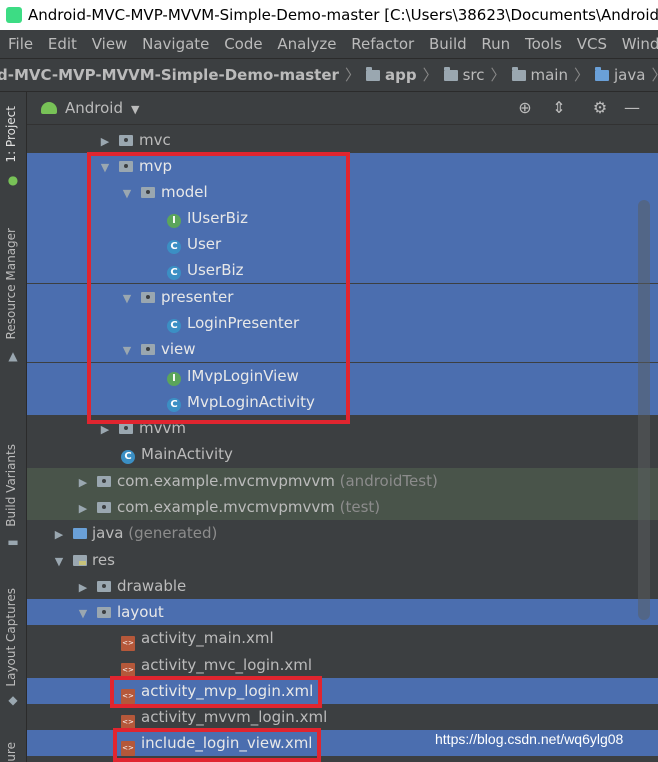 This screenshot has width=658, height=762. I want to click on menu-refactor: Refactor, so click(382, 44).